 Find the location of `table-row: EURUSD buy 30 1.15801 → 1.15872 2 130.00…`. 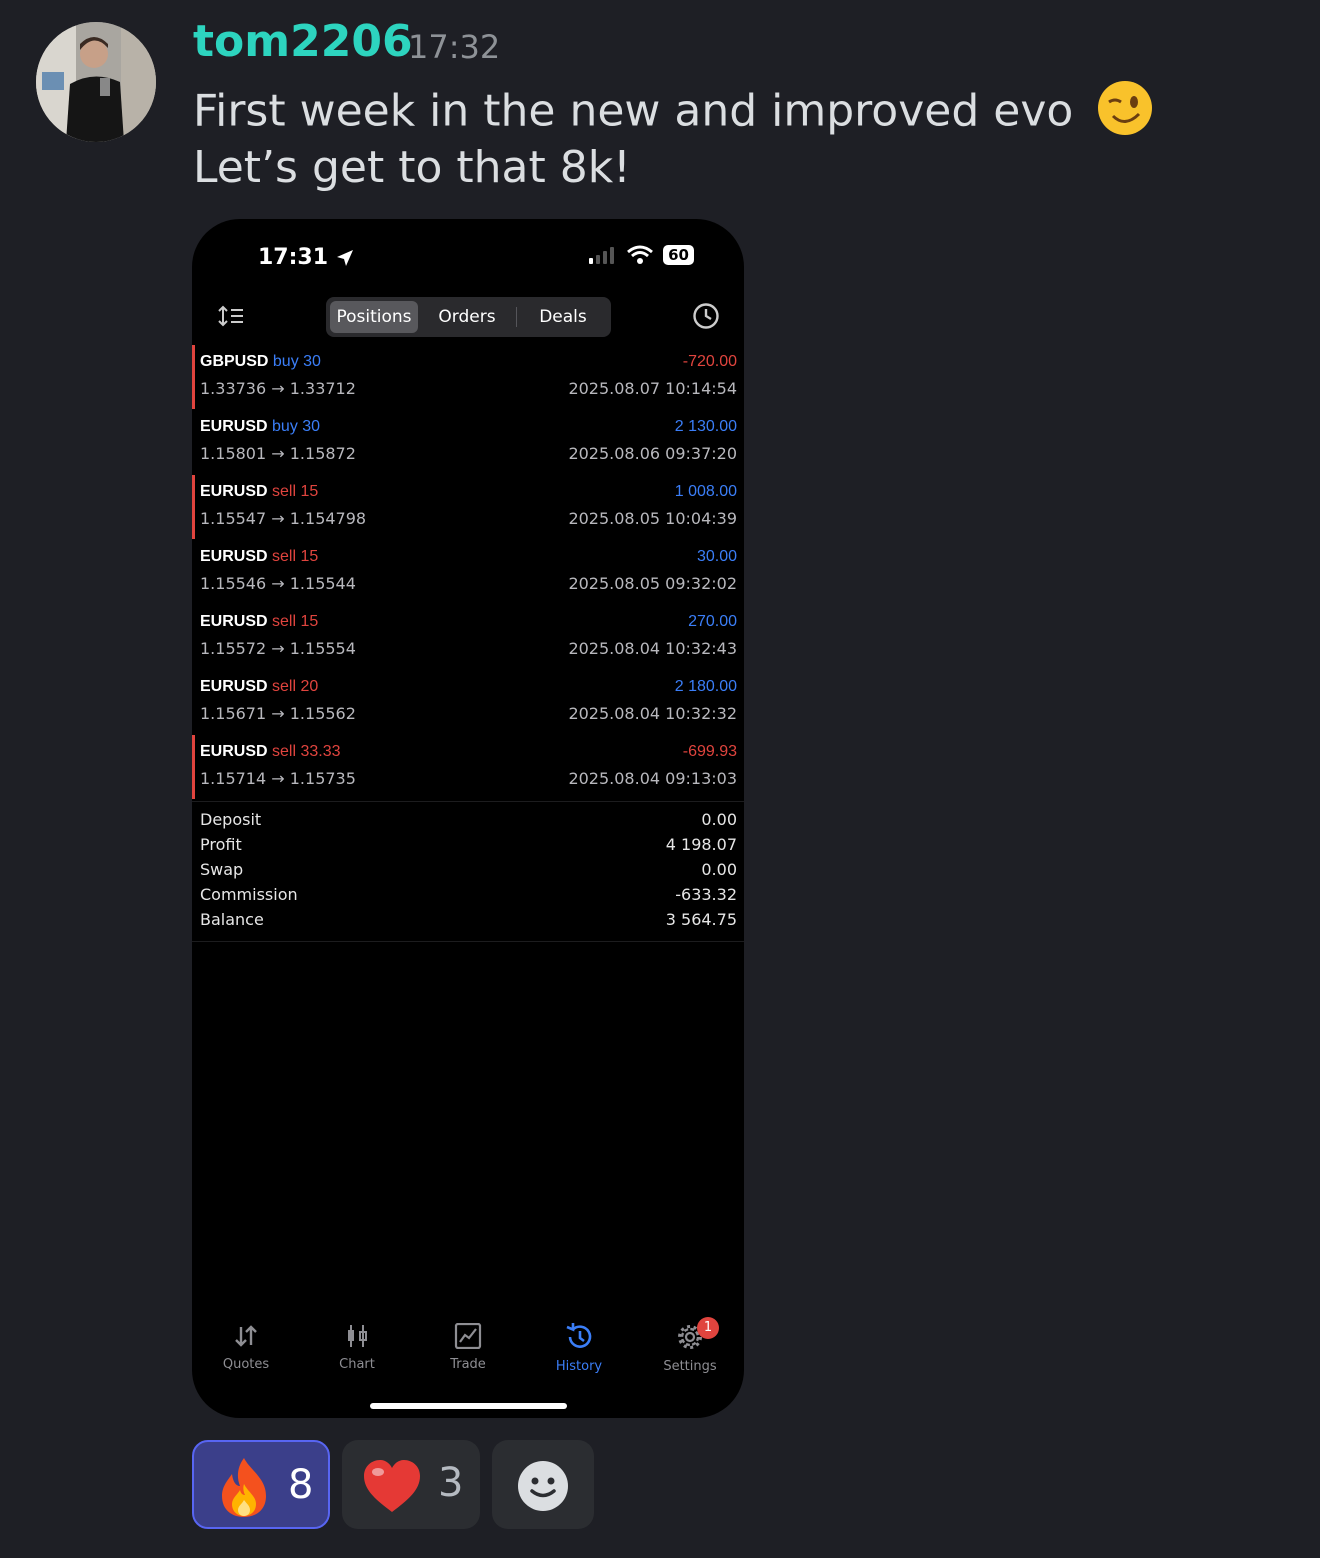

table-row: EURUSD buy 30 1.15801 → 1.15872 2 130.00… is located at coordinates (468, 442).